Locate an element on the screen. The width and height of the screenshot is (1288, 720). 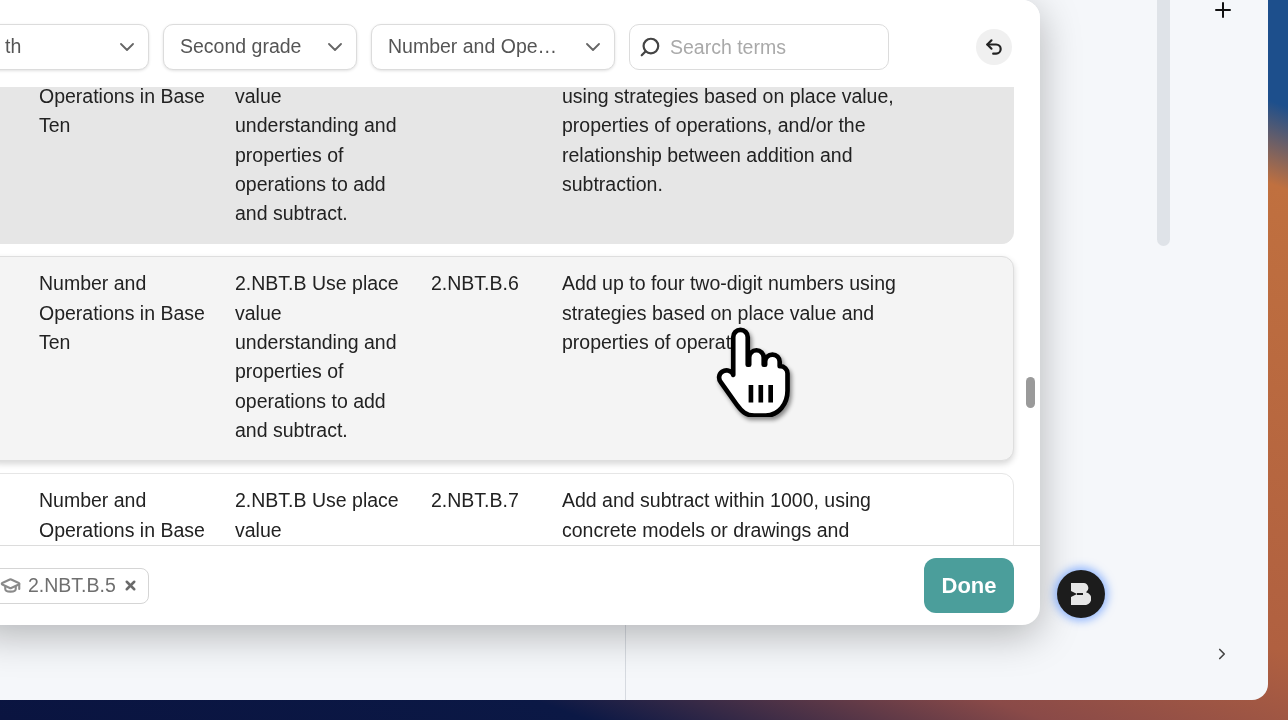
selected-standard-tag: 2.NBT.B.5 is located at coordinates (74, 585).